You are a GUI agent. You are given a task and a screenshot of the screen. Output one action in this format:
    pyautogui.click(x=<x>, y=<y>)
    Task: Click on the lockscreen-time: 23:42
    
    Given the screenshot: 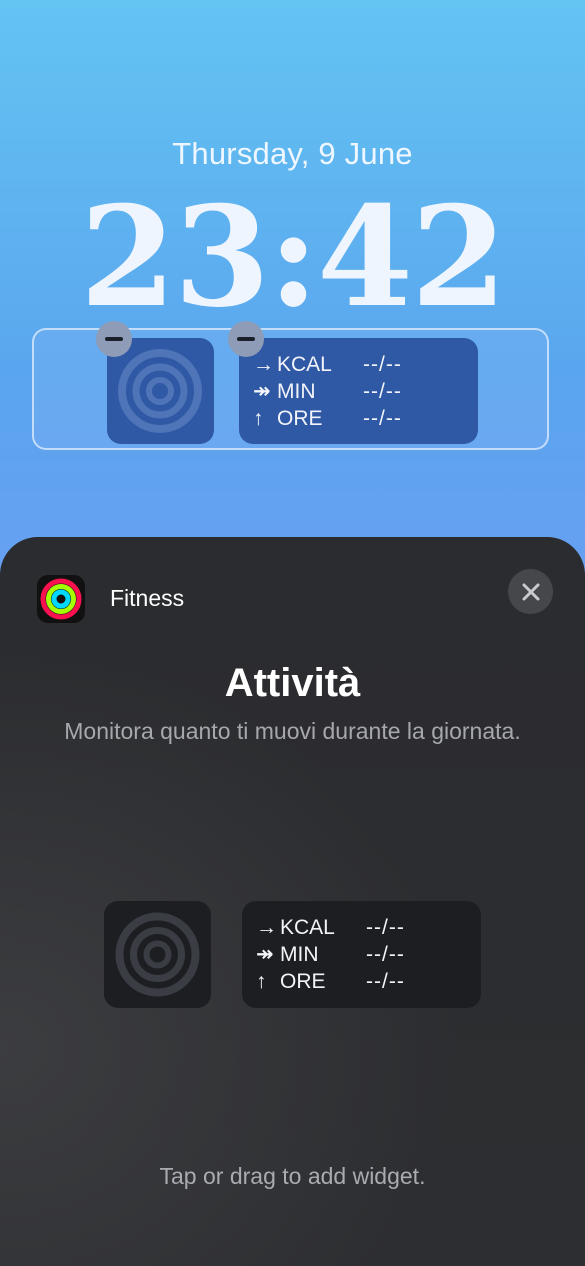 What is the action you would take?
    pyautogui.click(x=293, y=256)
    